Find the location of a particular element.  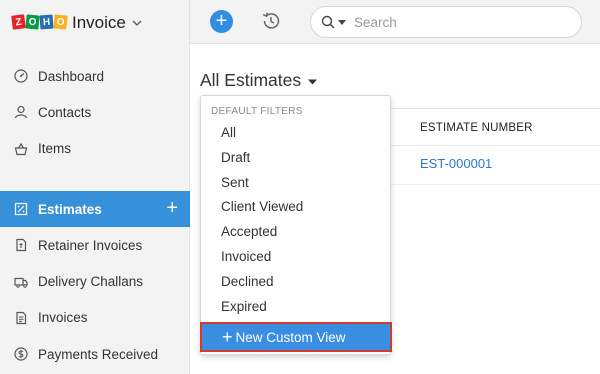

sidebar-item-label: Estimates is located at coordinates (70, 209).